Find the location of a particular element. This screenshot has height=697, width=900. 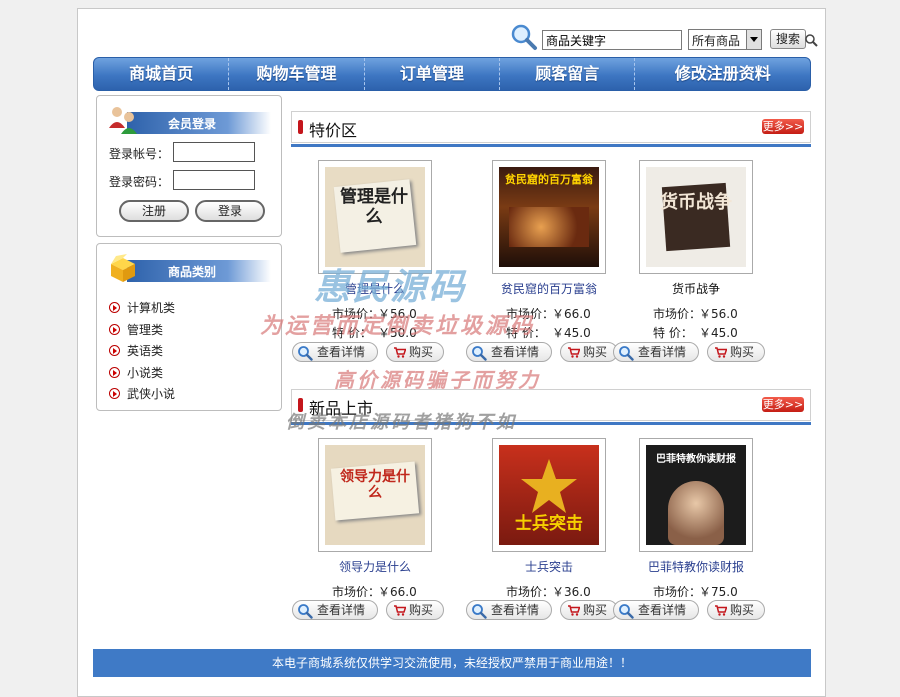

cover-title: 士兵突击 is located at coordinates (549, 524).